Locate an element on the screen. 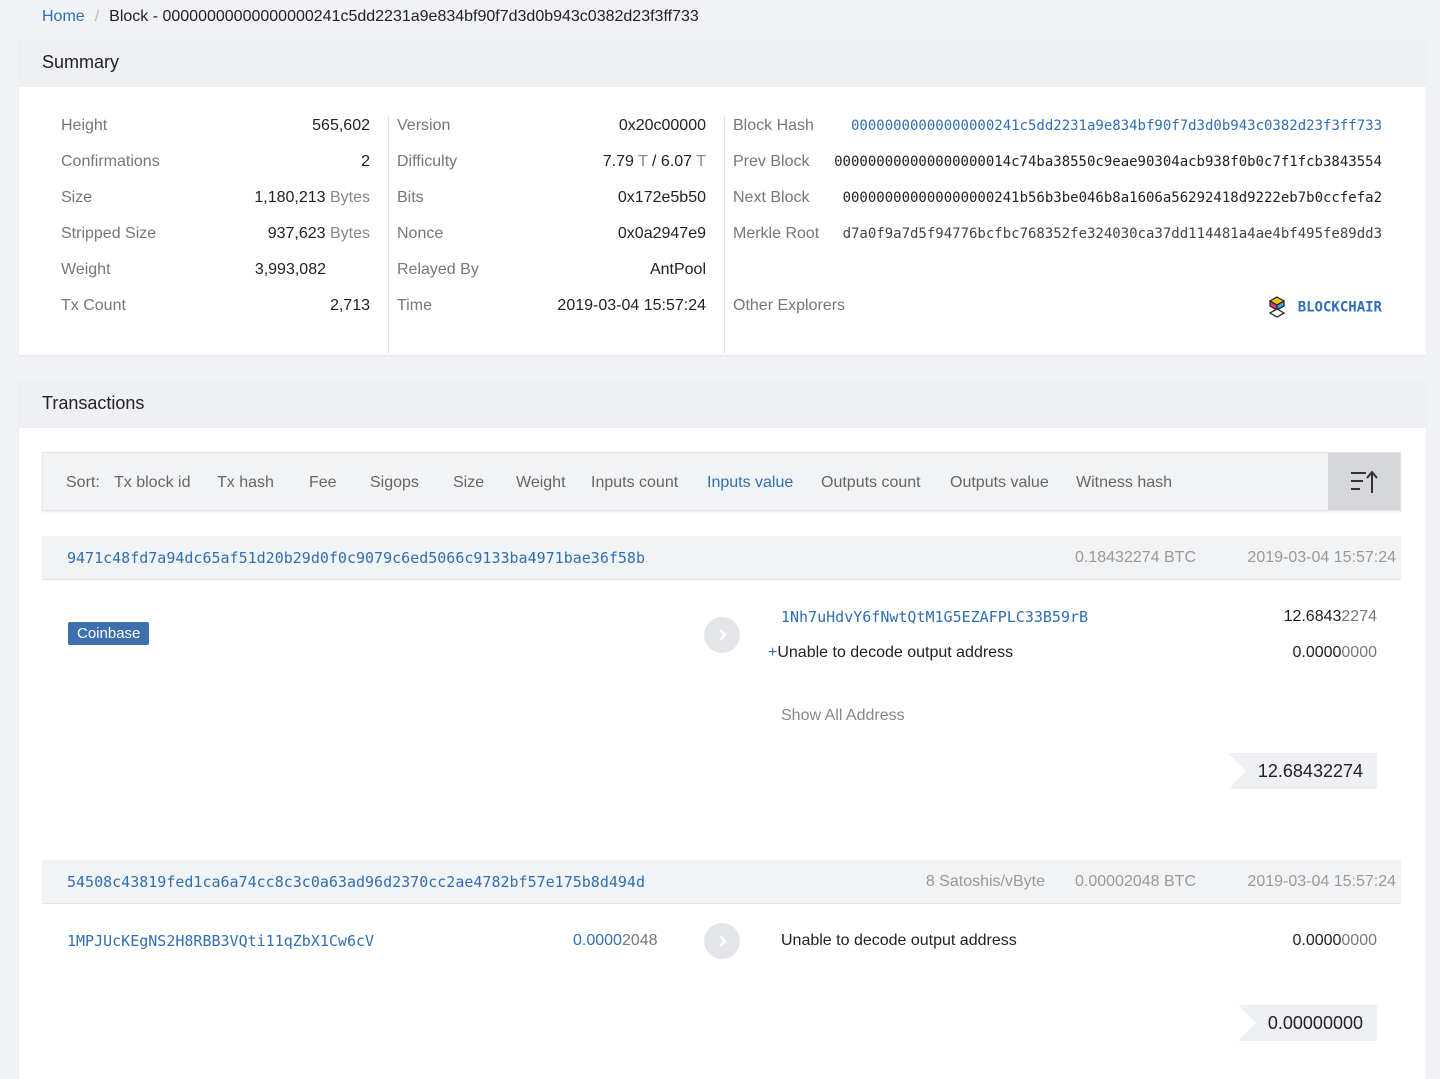 Image resolution: width=1440 pixels, height=1079 pixels. expand-plus-icon: + is located at coordinates (772, 652).